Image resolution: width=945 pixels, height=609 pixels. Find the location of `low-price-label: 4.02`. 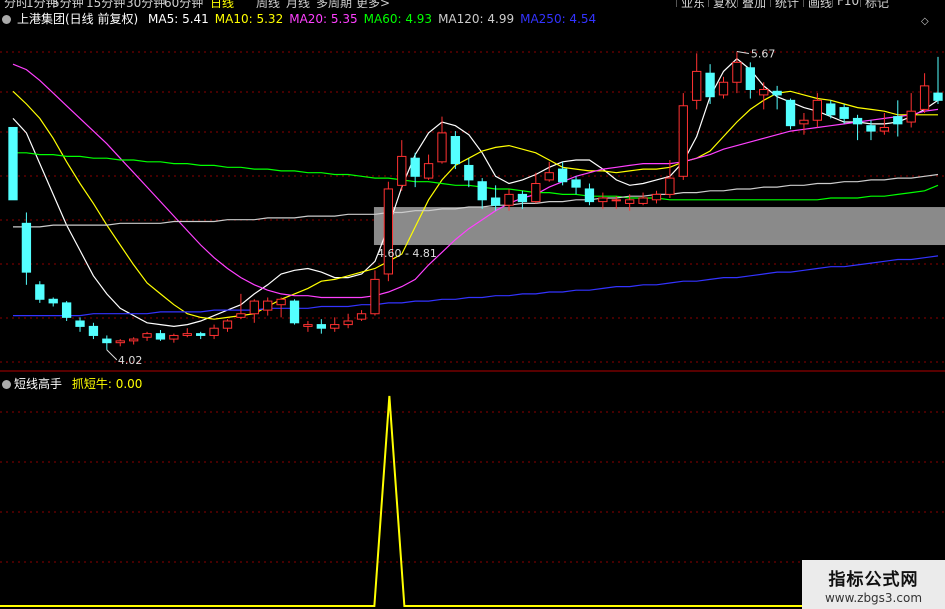

low-price-label: 4.02 is located at coordinates (130, 360).